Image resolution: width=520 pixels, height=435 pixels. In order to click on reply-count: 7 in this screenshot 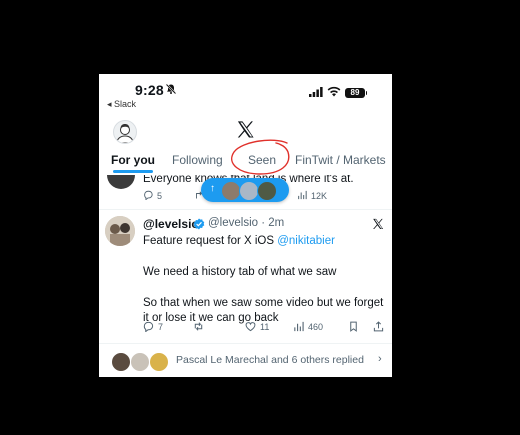, I will do `click(161, 326)`.